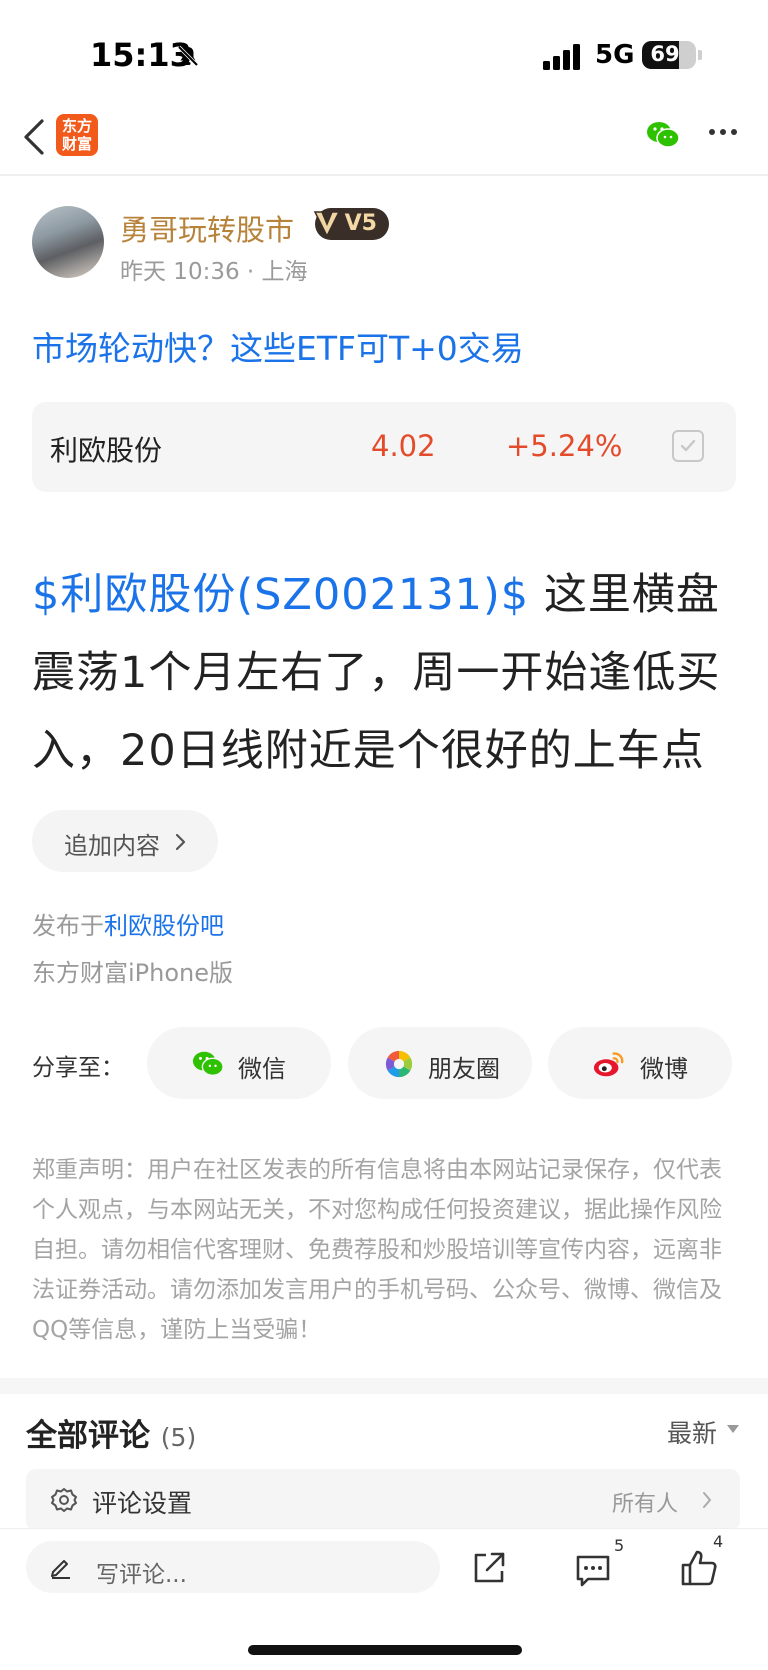 Image resolution: width=768 pixels, height=1670 pixels. What do you see at coordinates (142, 1503) in the screenshot?
I see `comment-settings-label: 评论设置` at bounding box center [142, 1503].